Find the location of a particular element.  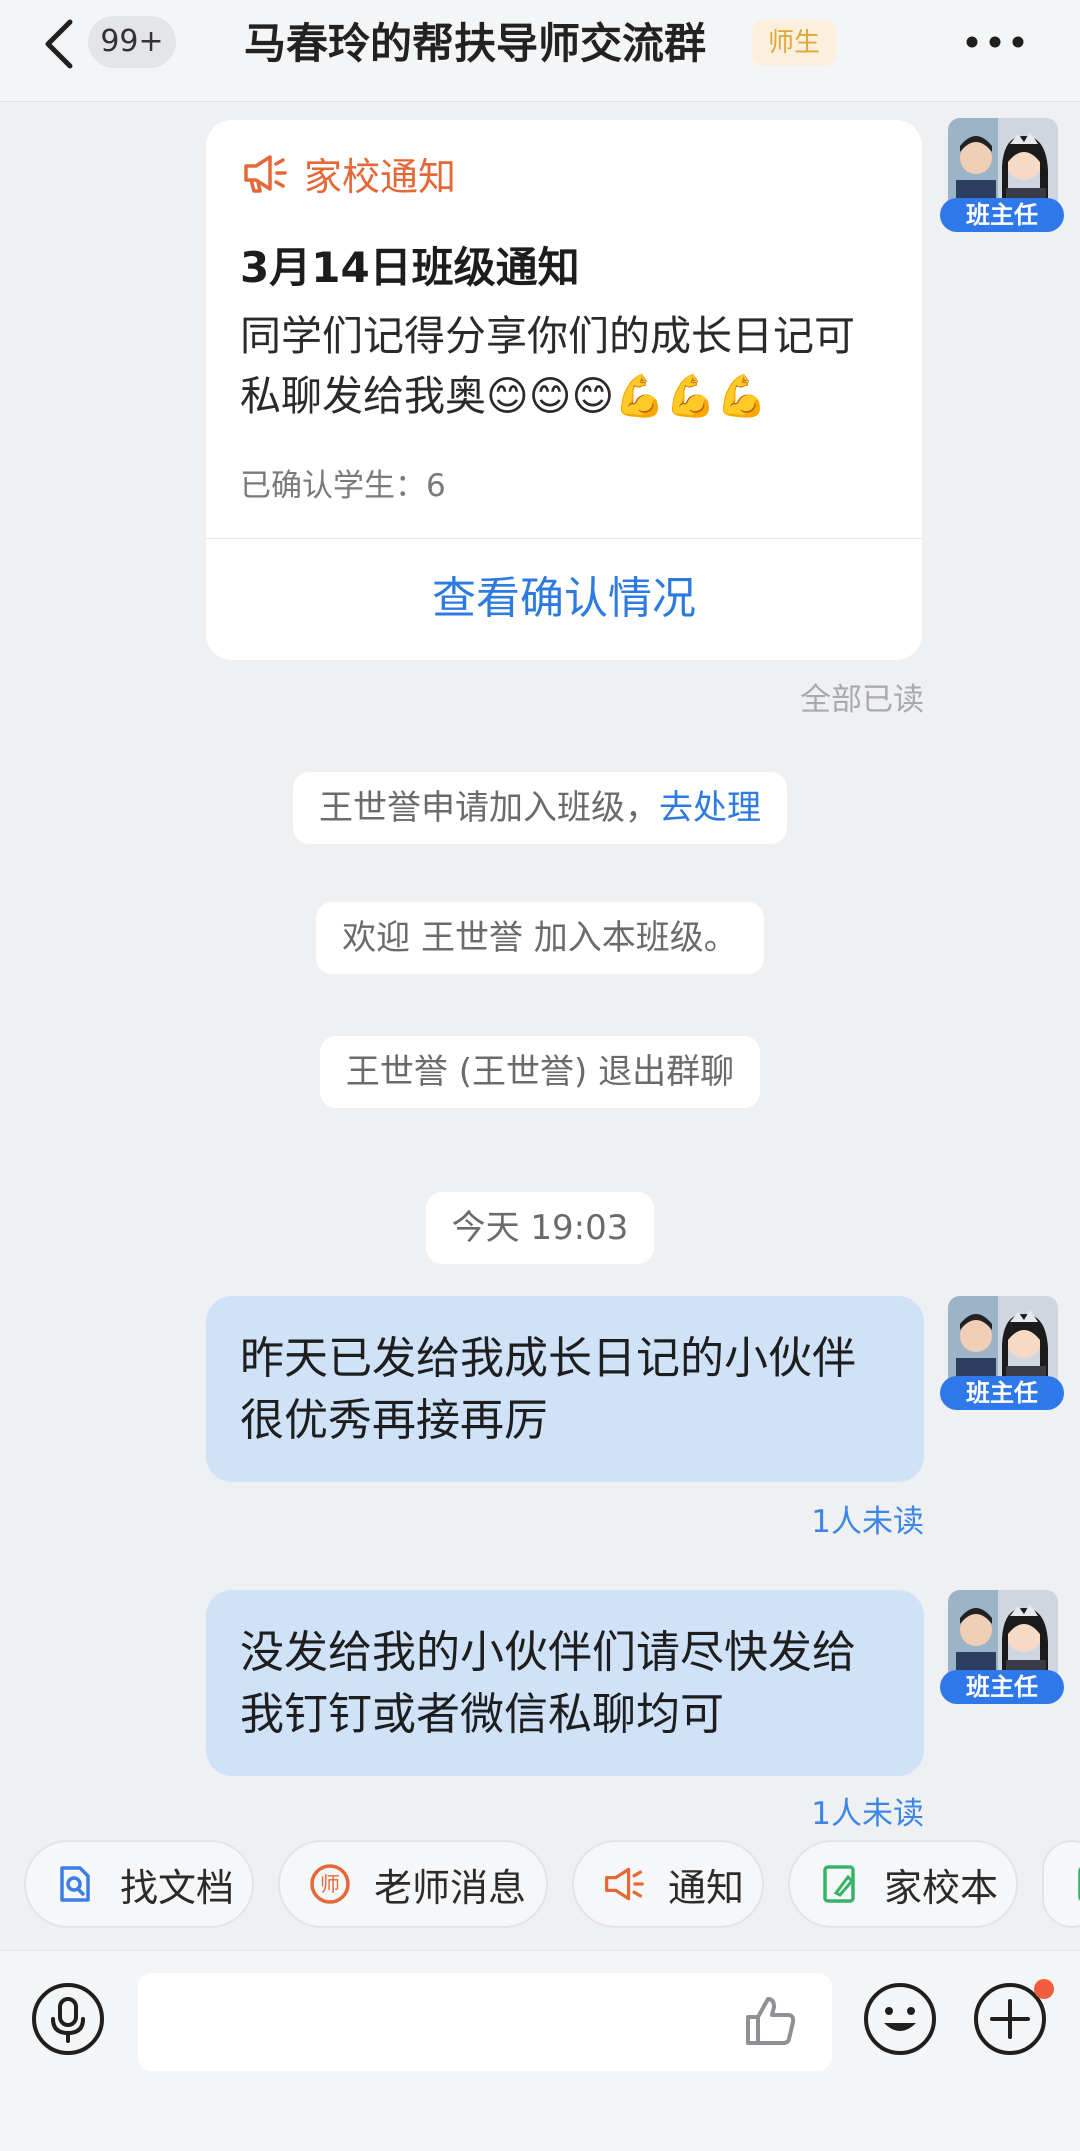

more-chip is located at coordinates (1061, 1884).